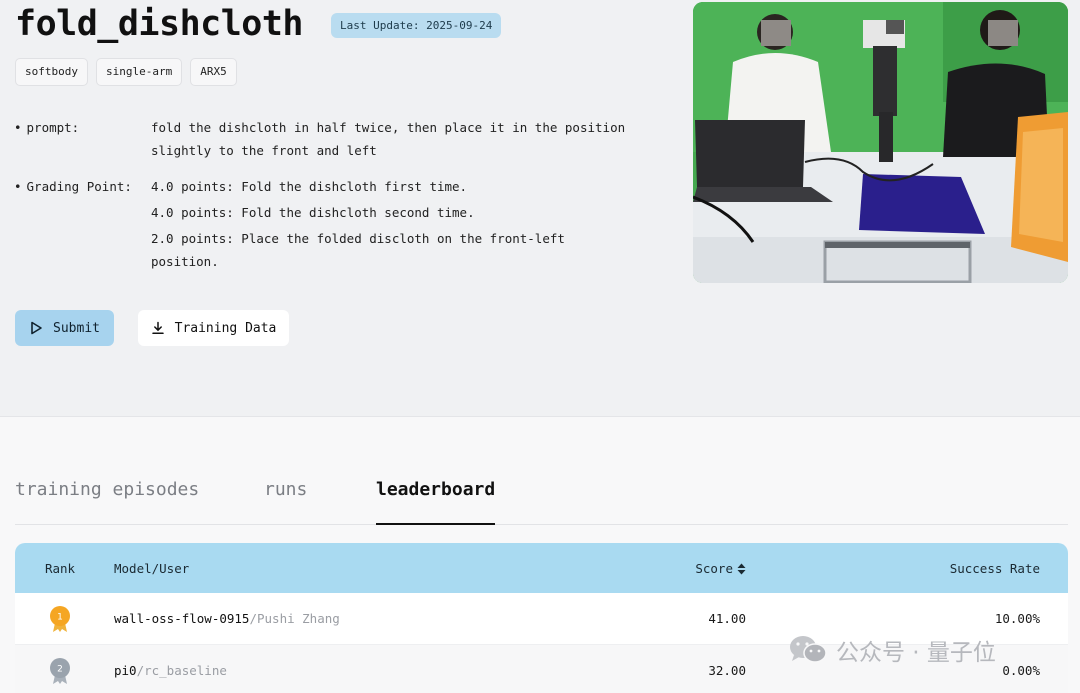 The width and height of the screenshot is (1080, 693). I want to click on header-score: Score, so click(685, 568).